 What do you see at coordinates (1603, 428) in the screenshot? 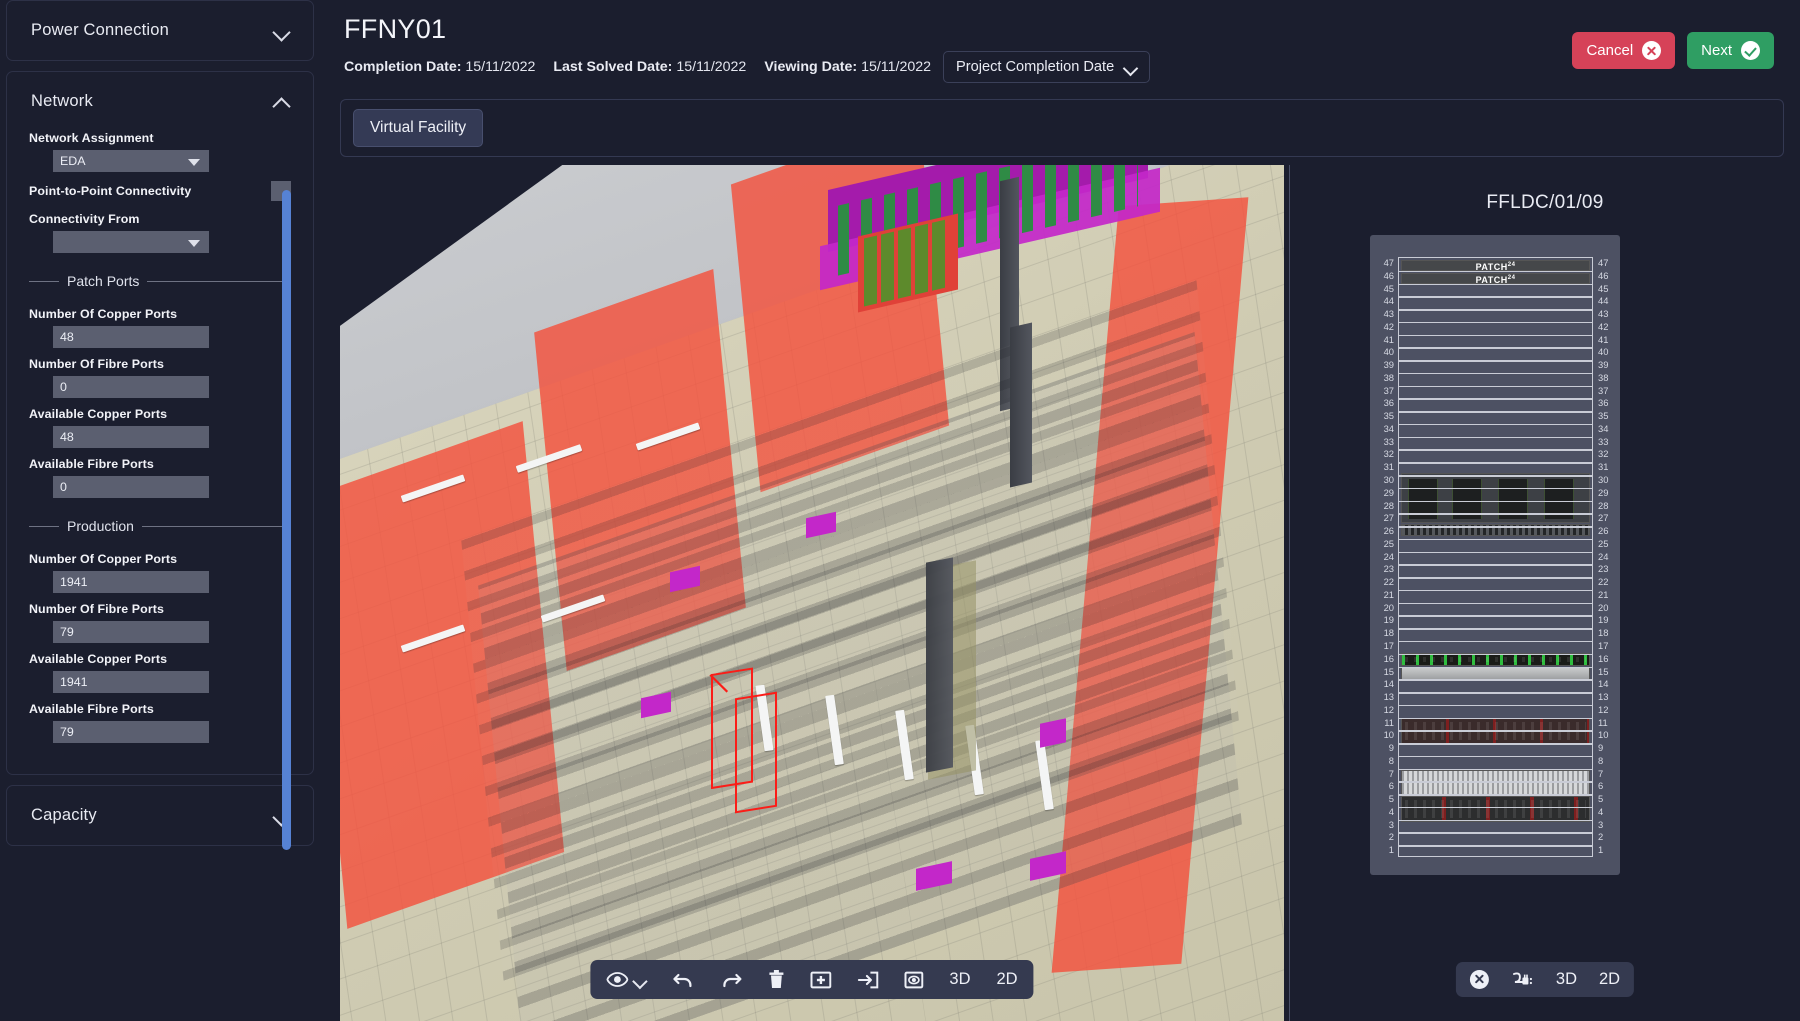
I see `rack-u-label: 34` at bounding box center [1603, 428].